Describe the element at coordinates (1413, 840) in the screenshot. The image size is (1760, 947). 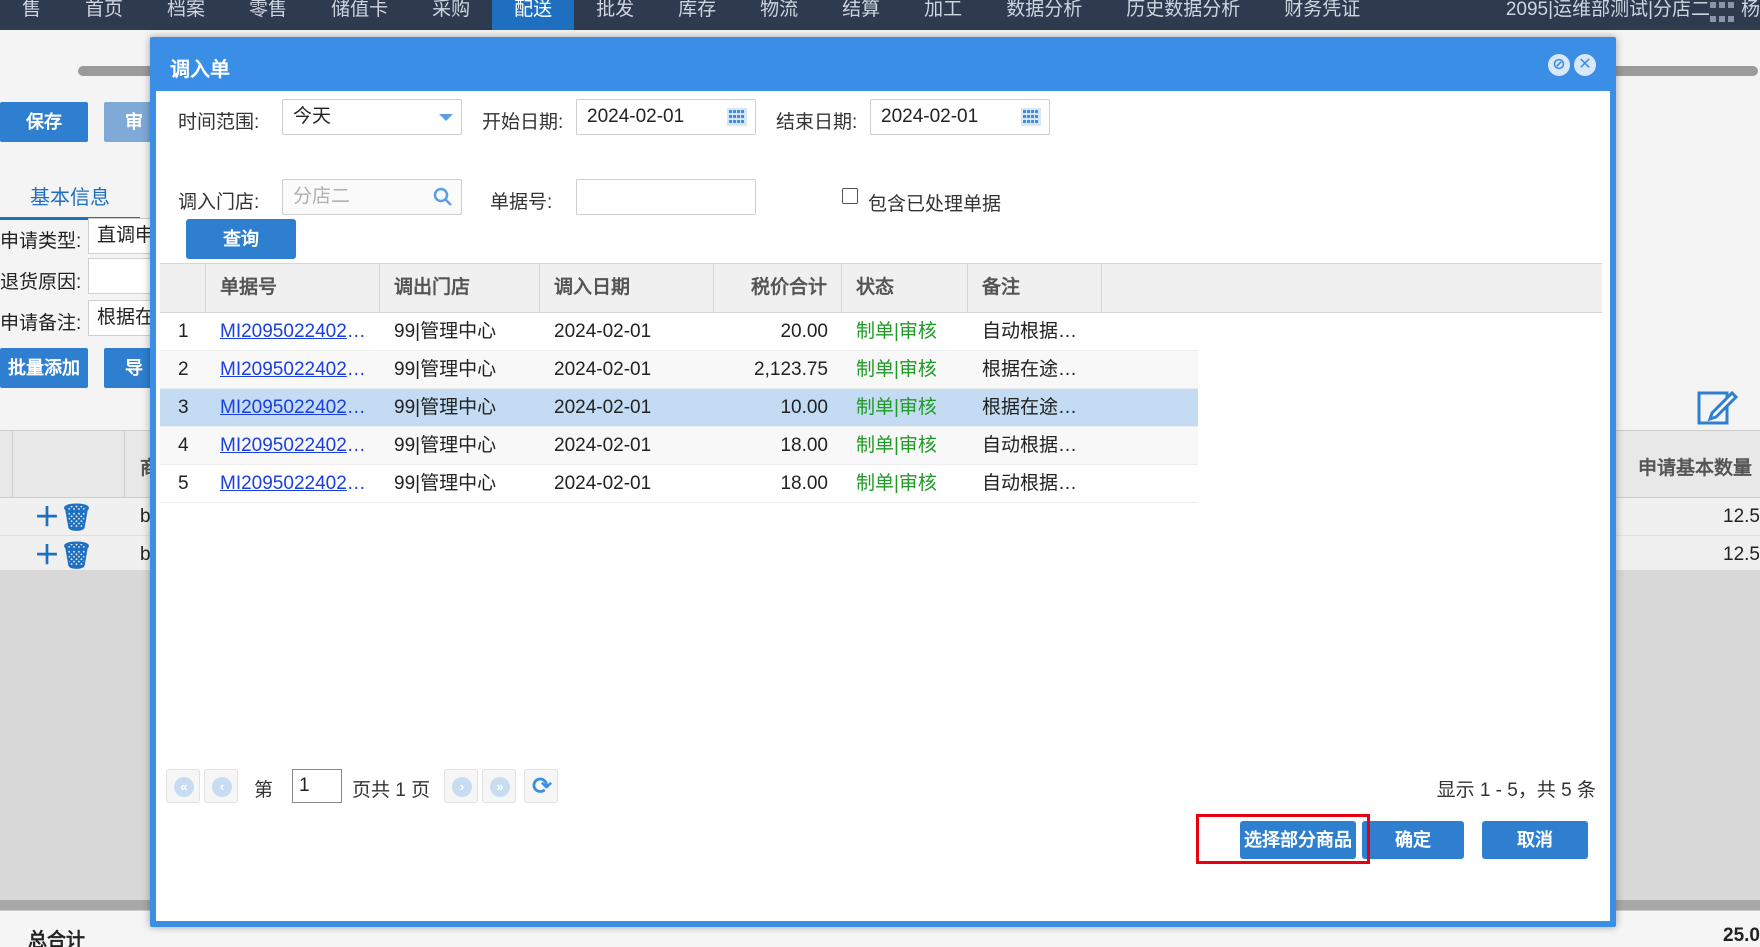
I see `confirm-button: 确定` at that location.